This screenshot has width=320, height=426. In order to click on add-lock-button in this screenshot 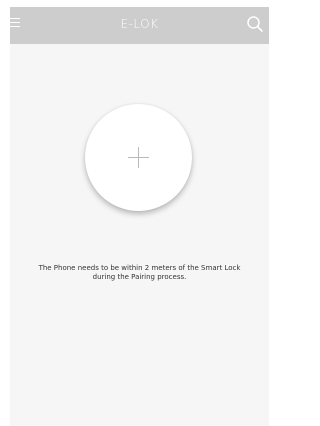, I will do `click(138, 157)`.